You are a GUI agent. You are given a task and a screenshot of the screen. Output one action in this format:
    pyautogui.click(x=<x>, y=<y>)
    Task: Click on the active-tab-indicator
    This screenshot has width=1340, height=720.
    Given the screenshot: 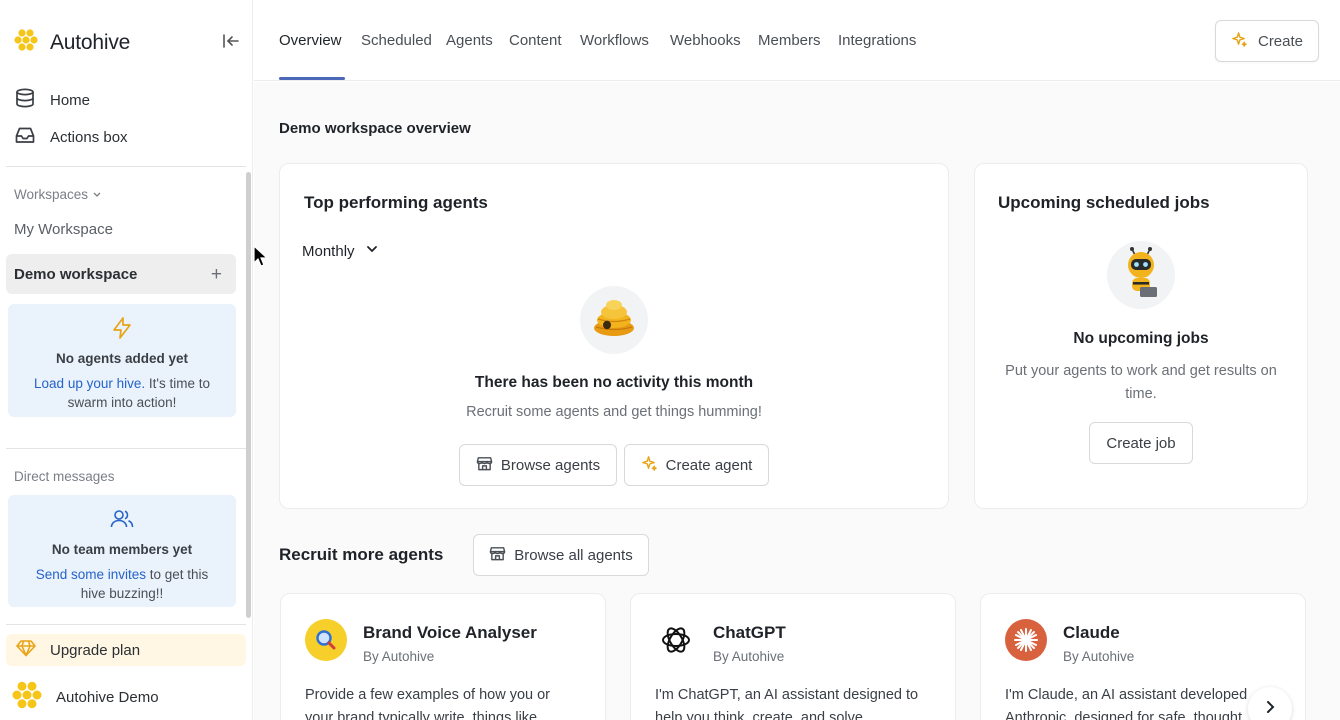 What is the action you would take?
    pyautogui.click(x=312, y=78)
    